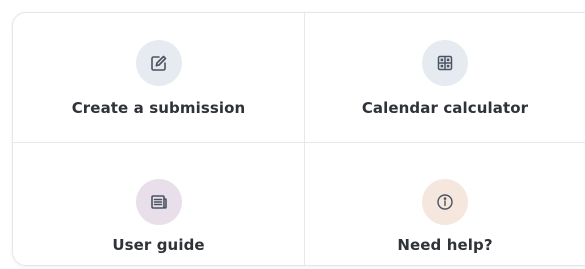  I want to click on user-guide-label: User guide, so click(158, 245).